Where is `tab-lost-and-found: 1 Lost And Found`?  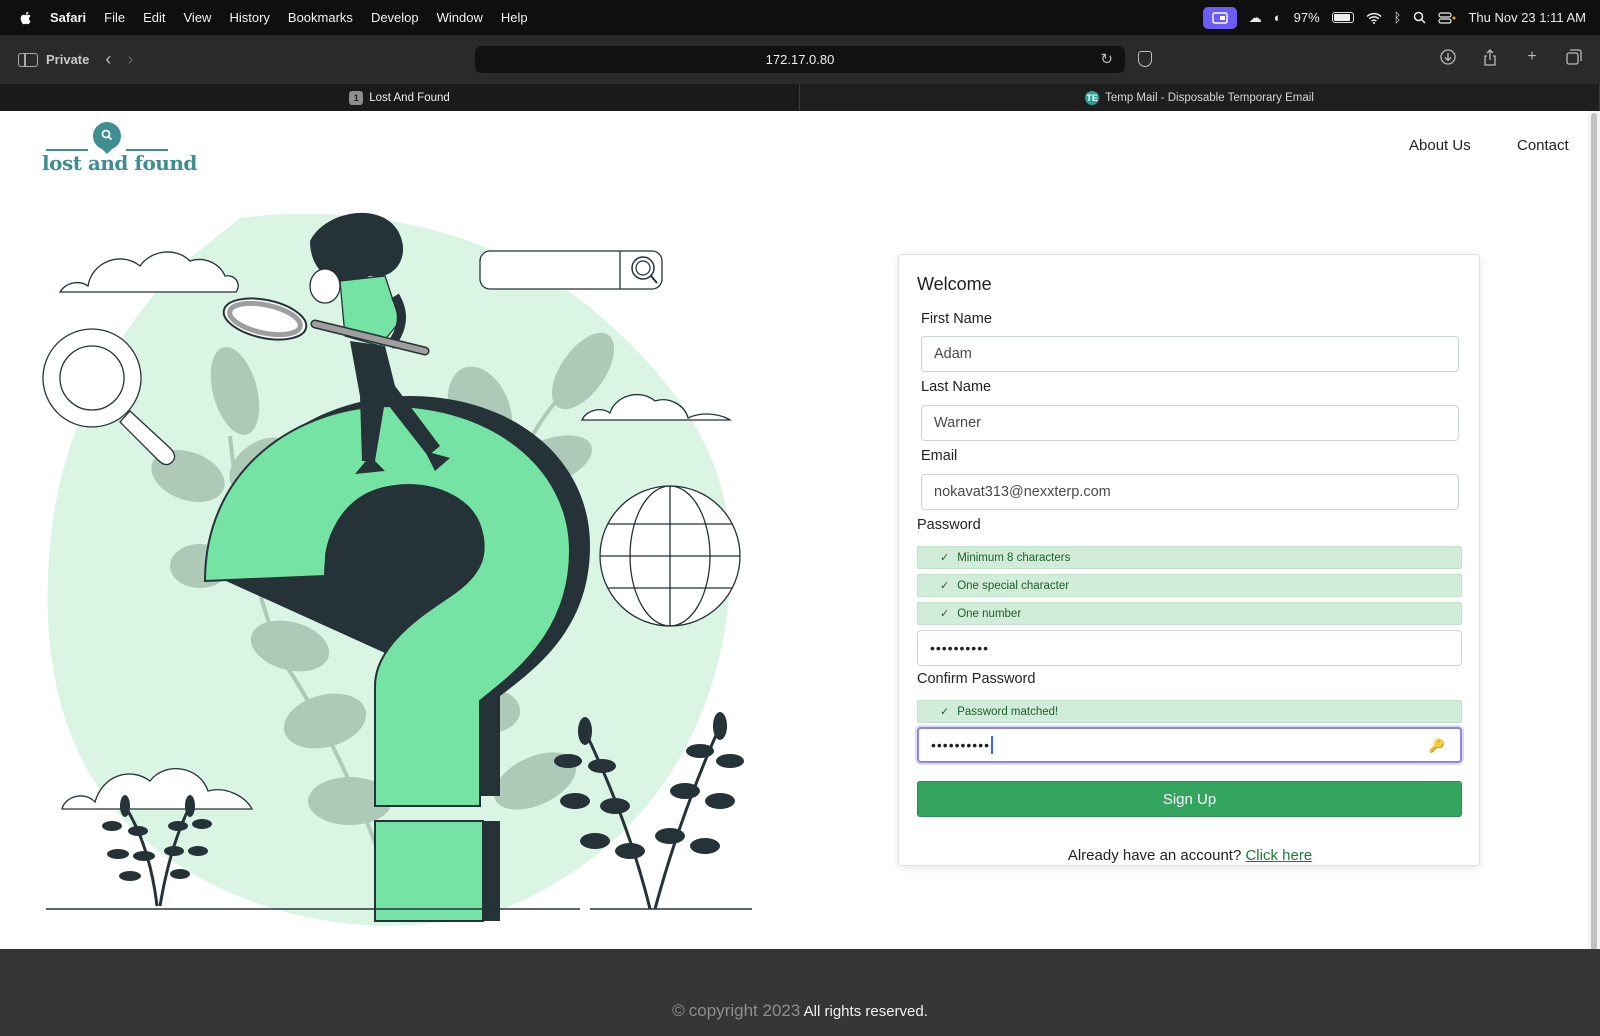 tab-lost-and-found: 1 Lost And Found is located at coordinates (400, 97).